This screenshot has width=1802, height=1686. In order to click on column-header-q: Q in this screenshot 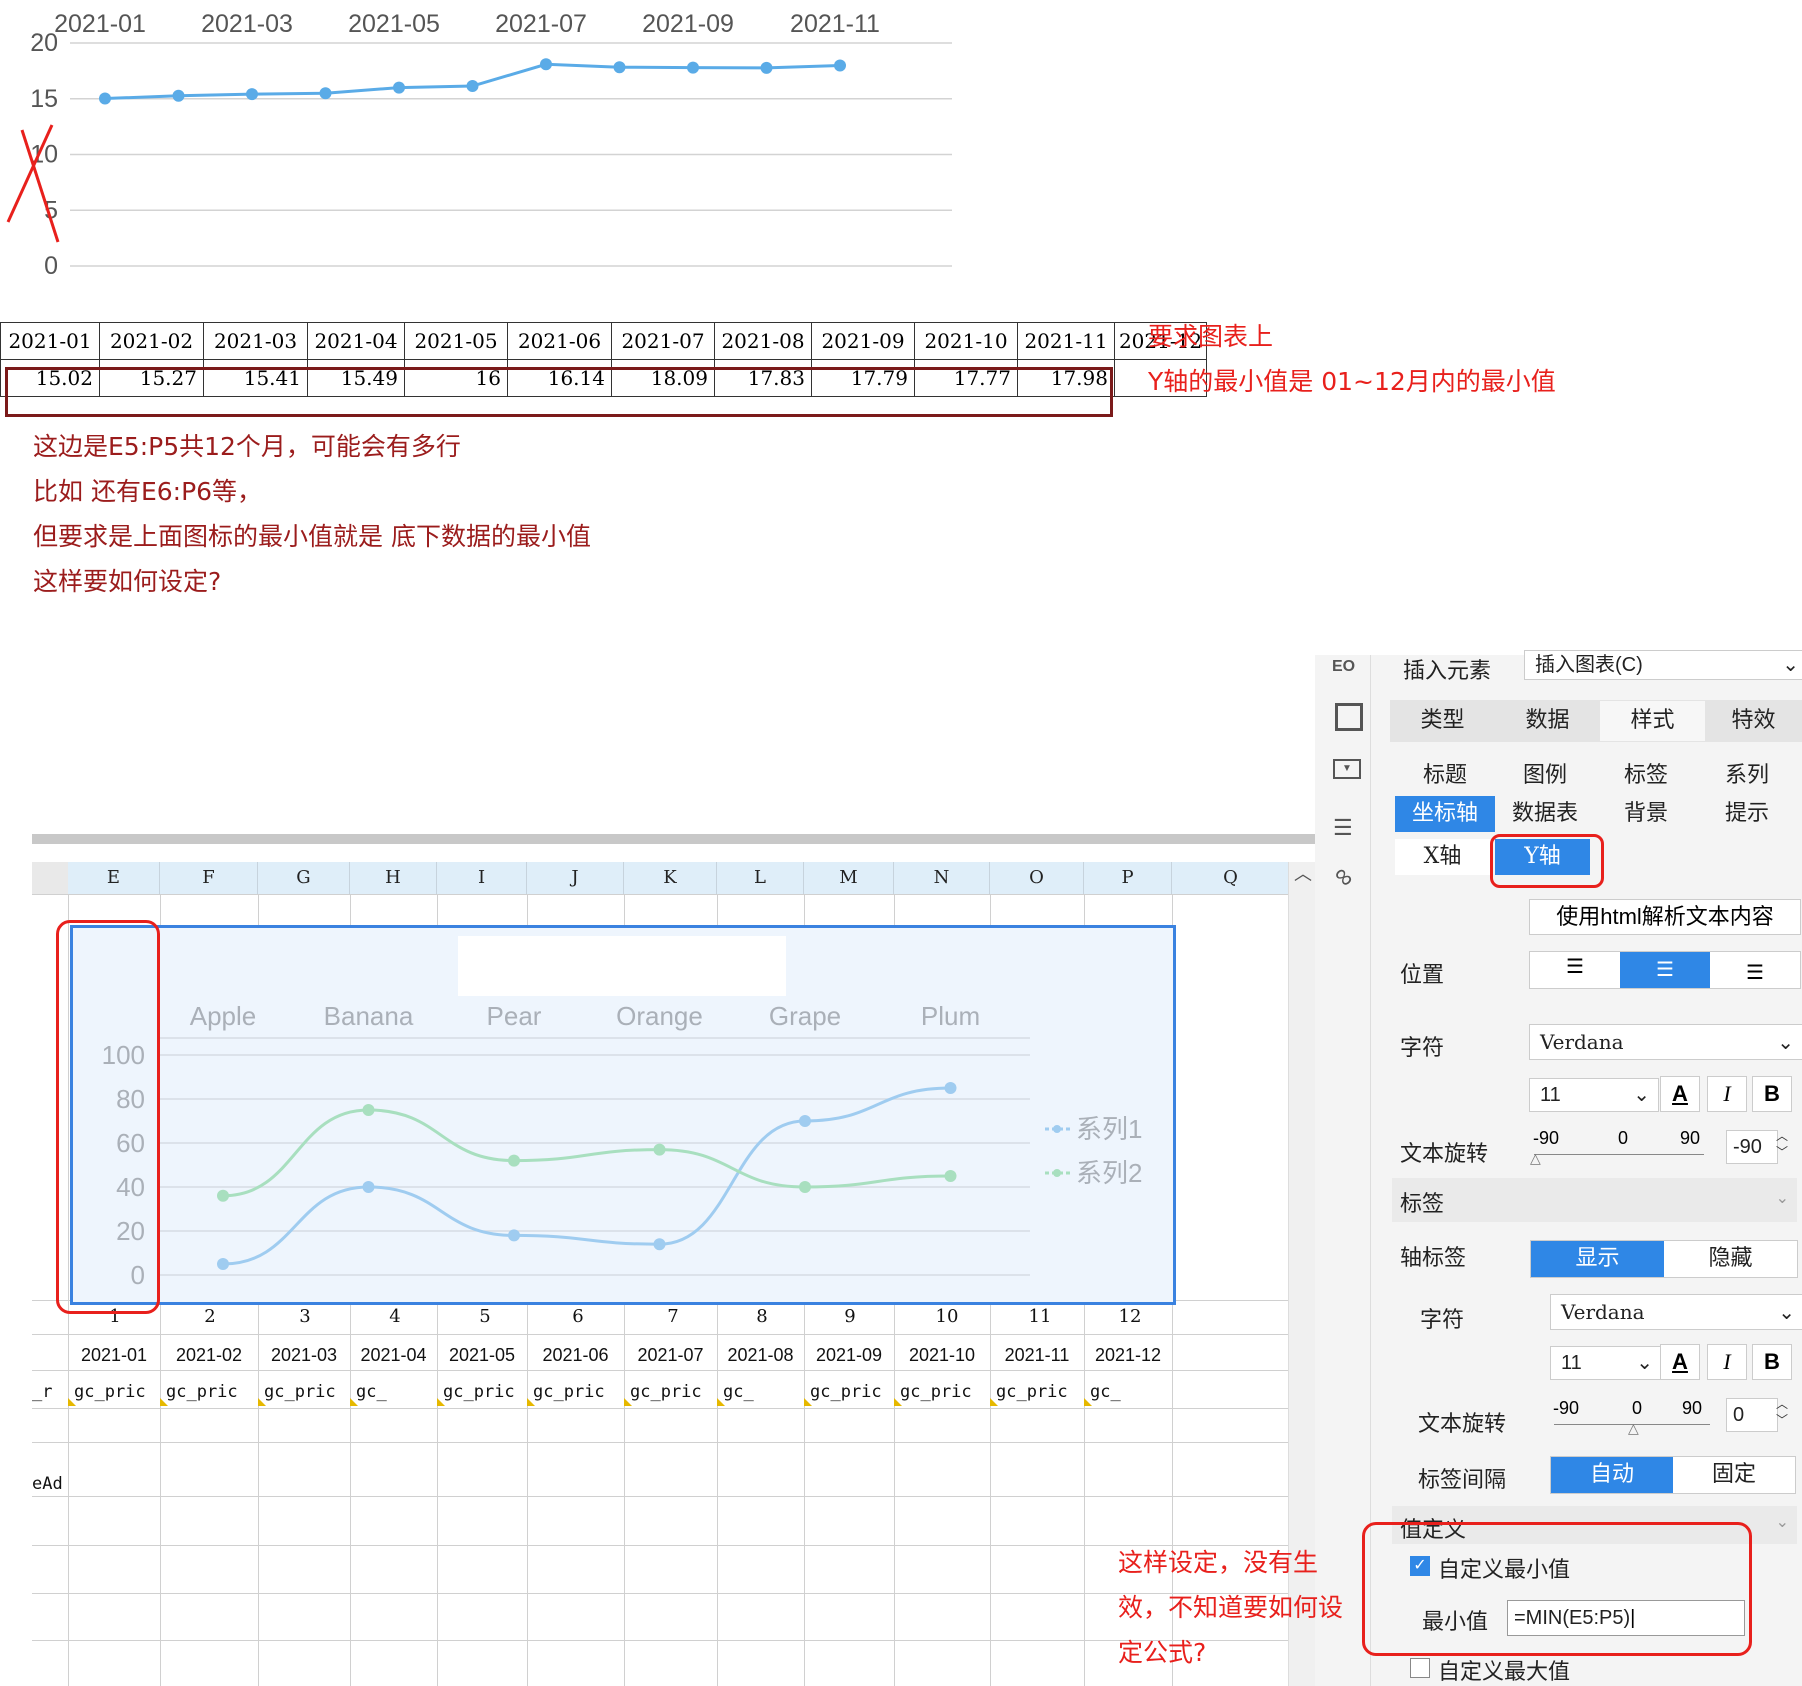, I will do `click(1231, 878)`.